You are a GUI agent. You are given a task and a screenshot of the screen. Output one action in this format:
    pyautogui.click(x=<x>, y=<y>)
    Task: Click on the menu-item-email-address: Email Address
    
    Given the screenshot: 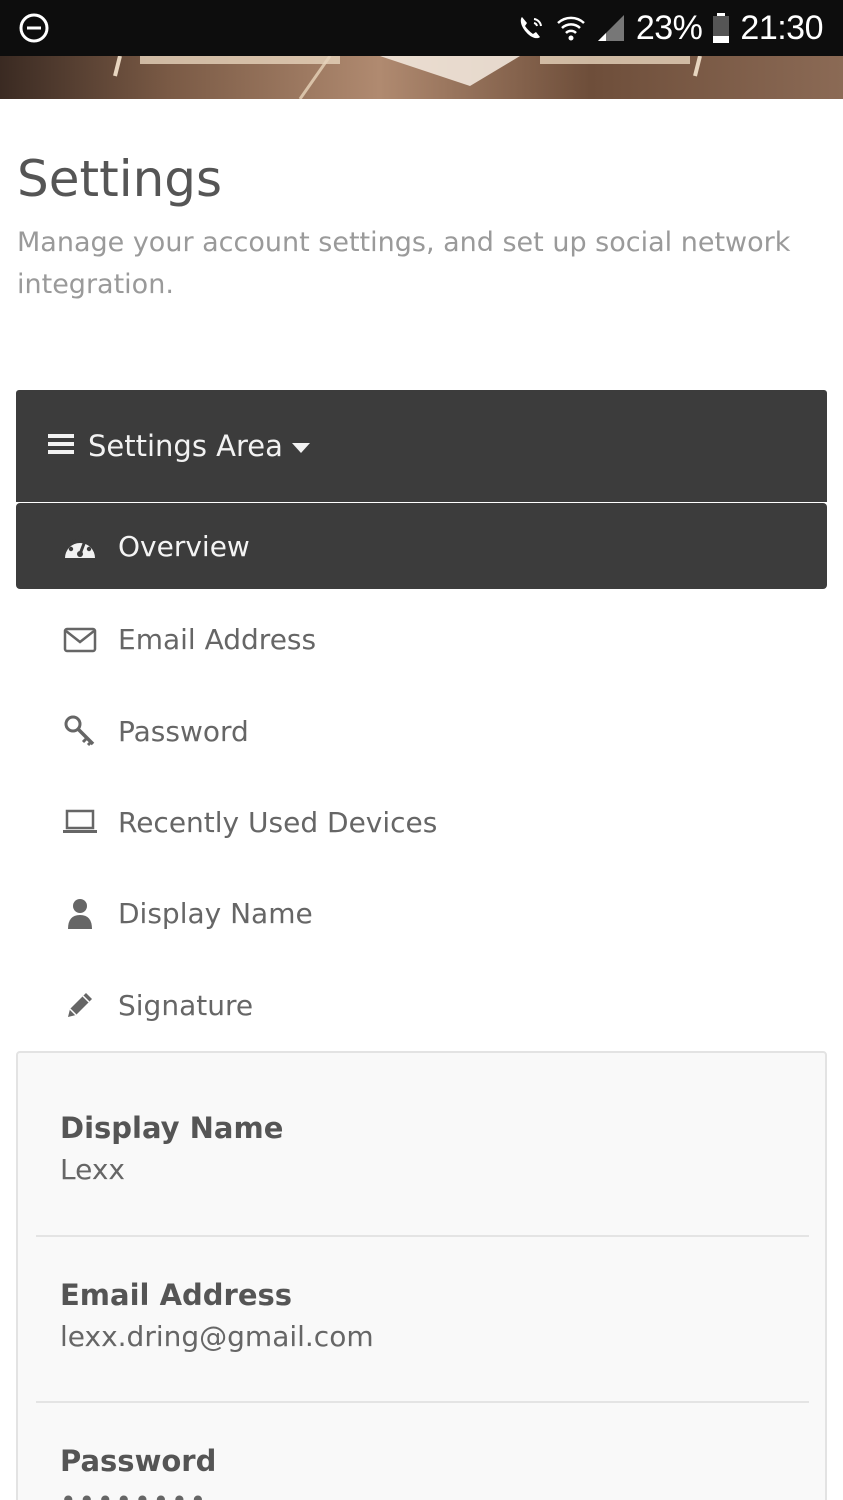 What is the action you would take?
    pyautogui.click(x=421, y=639)
    